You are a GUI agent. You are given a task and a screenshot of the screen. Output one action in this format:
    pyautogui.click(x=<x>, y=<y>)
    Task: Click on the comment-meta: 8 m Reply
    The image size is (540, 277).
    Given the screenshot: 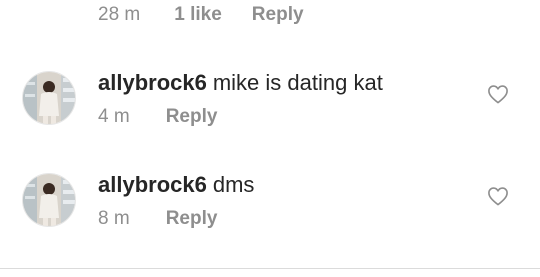 What is the action you would take?
    pyautogui.click(x=157, y=219)
    